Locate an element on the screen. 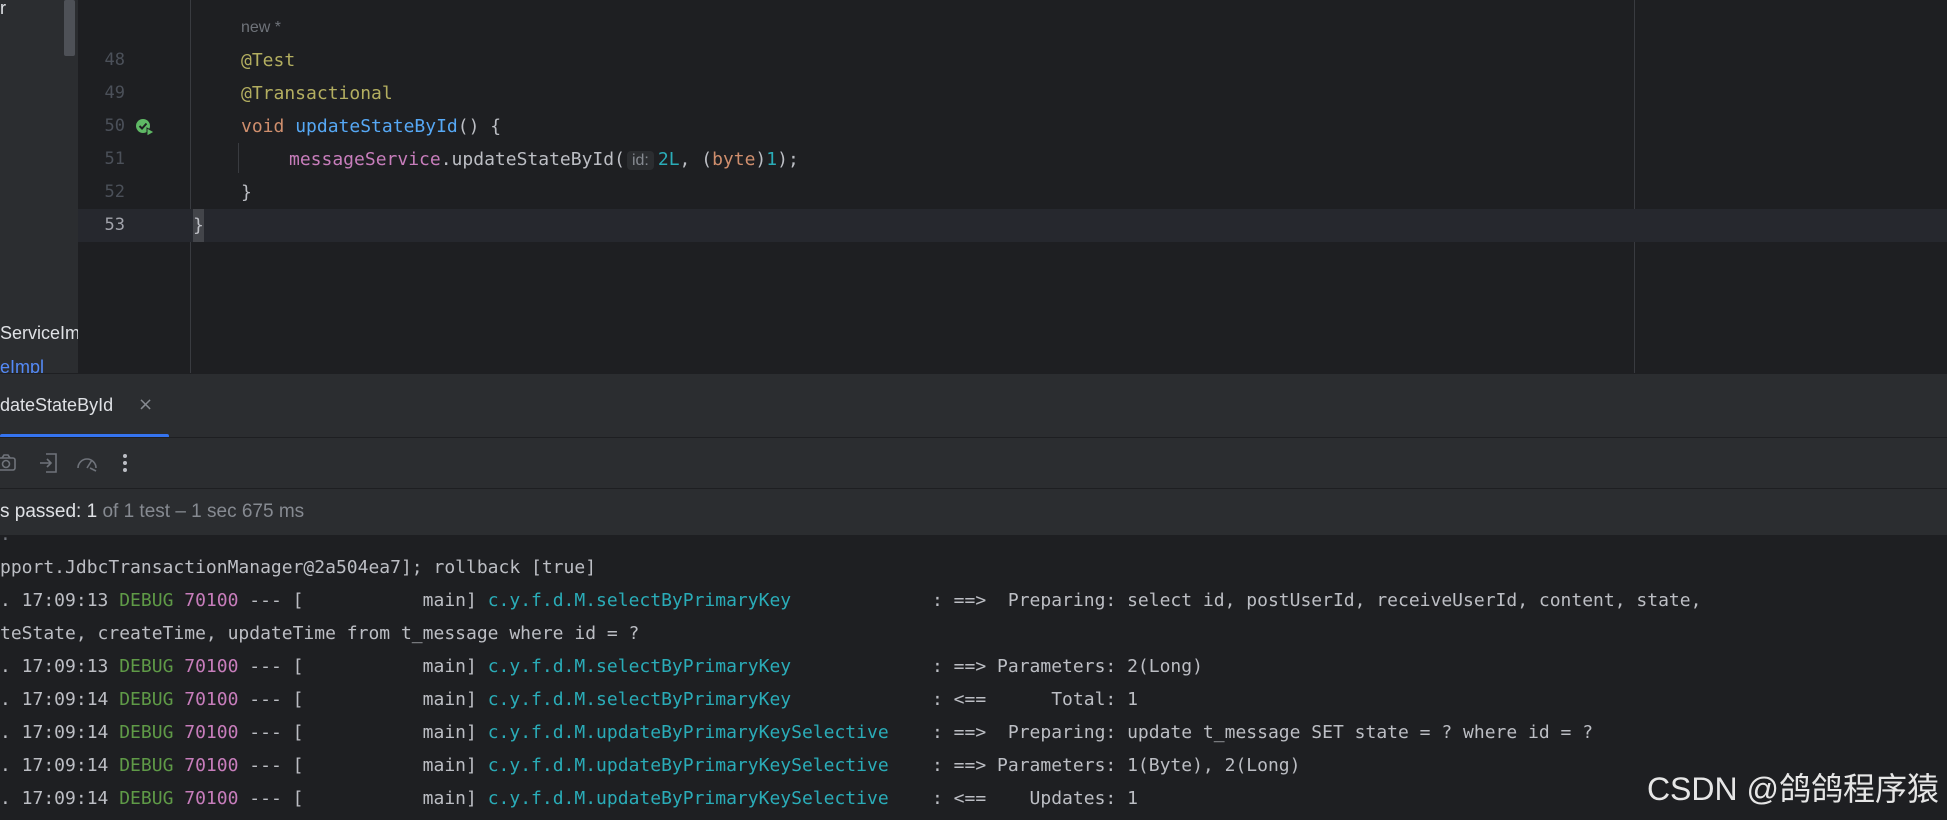  run-tab-bar: dateStateById × is located at coordinates (973, 405).